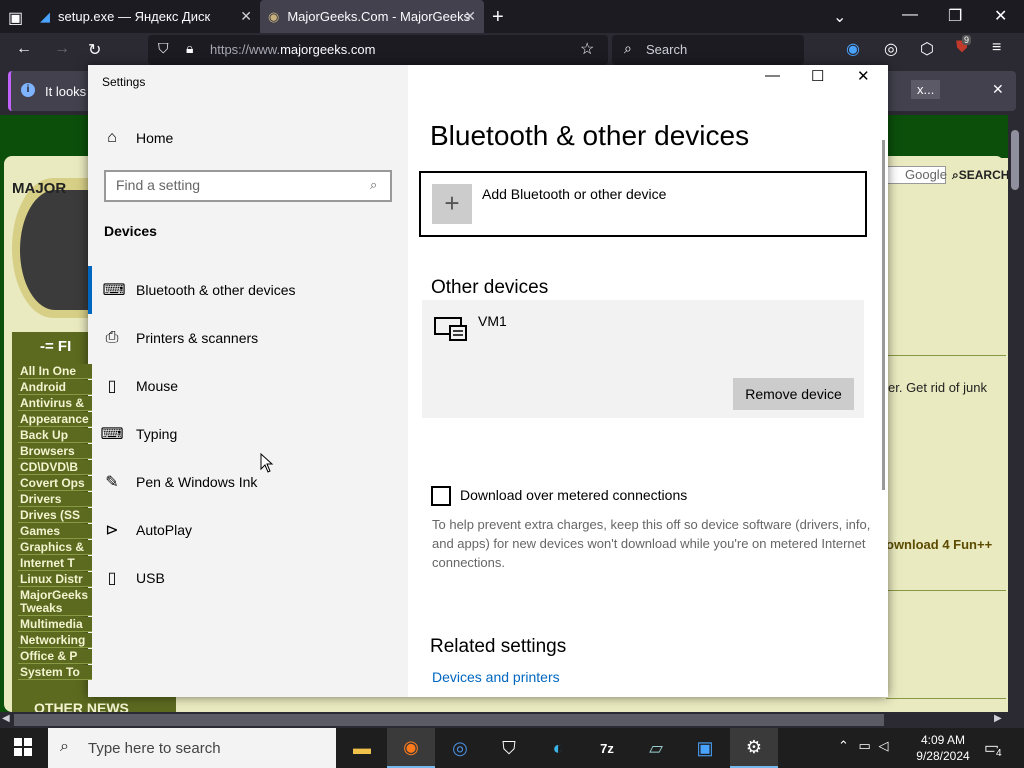 The image size is (1024, 768). Describe the element at coordinates (197, 338) in the screenshot. I see `nav-label: Printers & scanners` at that location.